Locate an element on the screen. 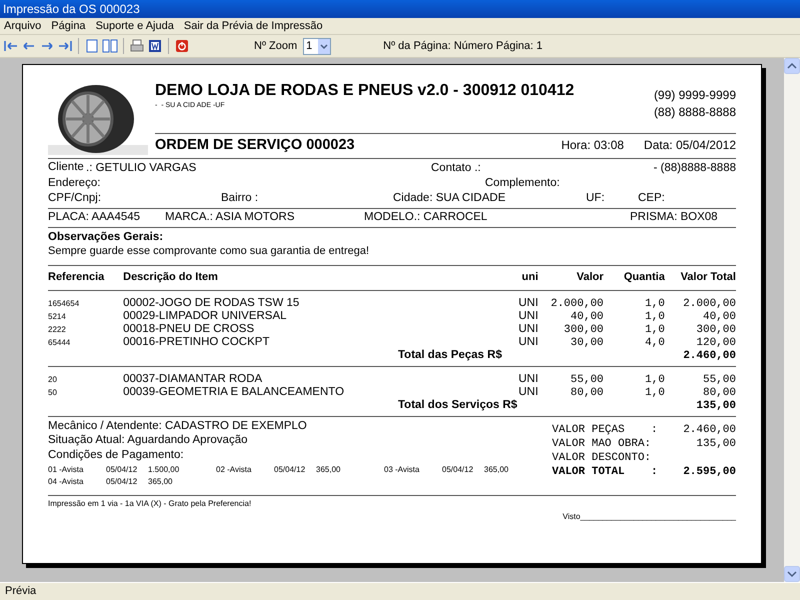 The width and height of the screenshot is (800, 600). description-cell-text: 00039-GEOMETRIA E BALANCEAMENTO is located at coordinates (234, 393).